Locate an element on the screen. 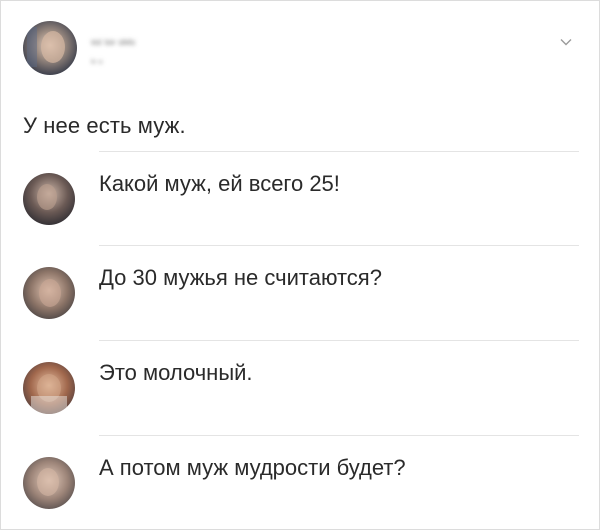 The width and height of the screenshot is (600, 530). post-author-name: ᵥᵤᵢ ᵢᵤᵥ ᵤᵢᵥᵢᵤ is located at coordinates (166, 41).